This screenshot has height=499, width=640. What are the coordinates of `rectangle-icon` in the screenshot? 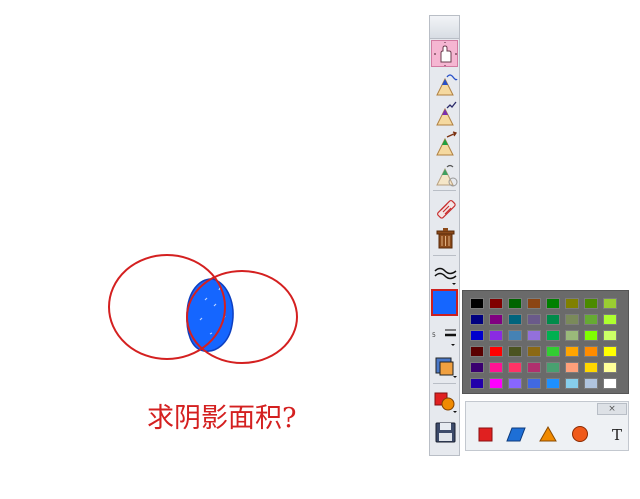 It's located at (485, 434).